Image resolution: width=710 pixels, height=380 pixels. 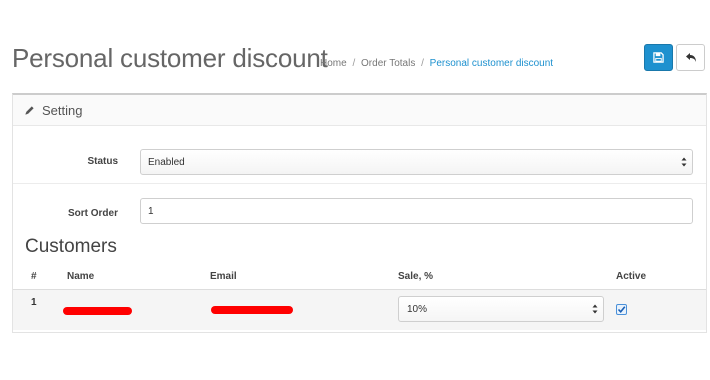 I want to click on status-select: Enabled, so click(x=416, y=162).